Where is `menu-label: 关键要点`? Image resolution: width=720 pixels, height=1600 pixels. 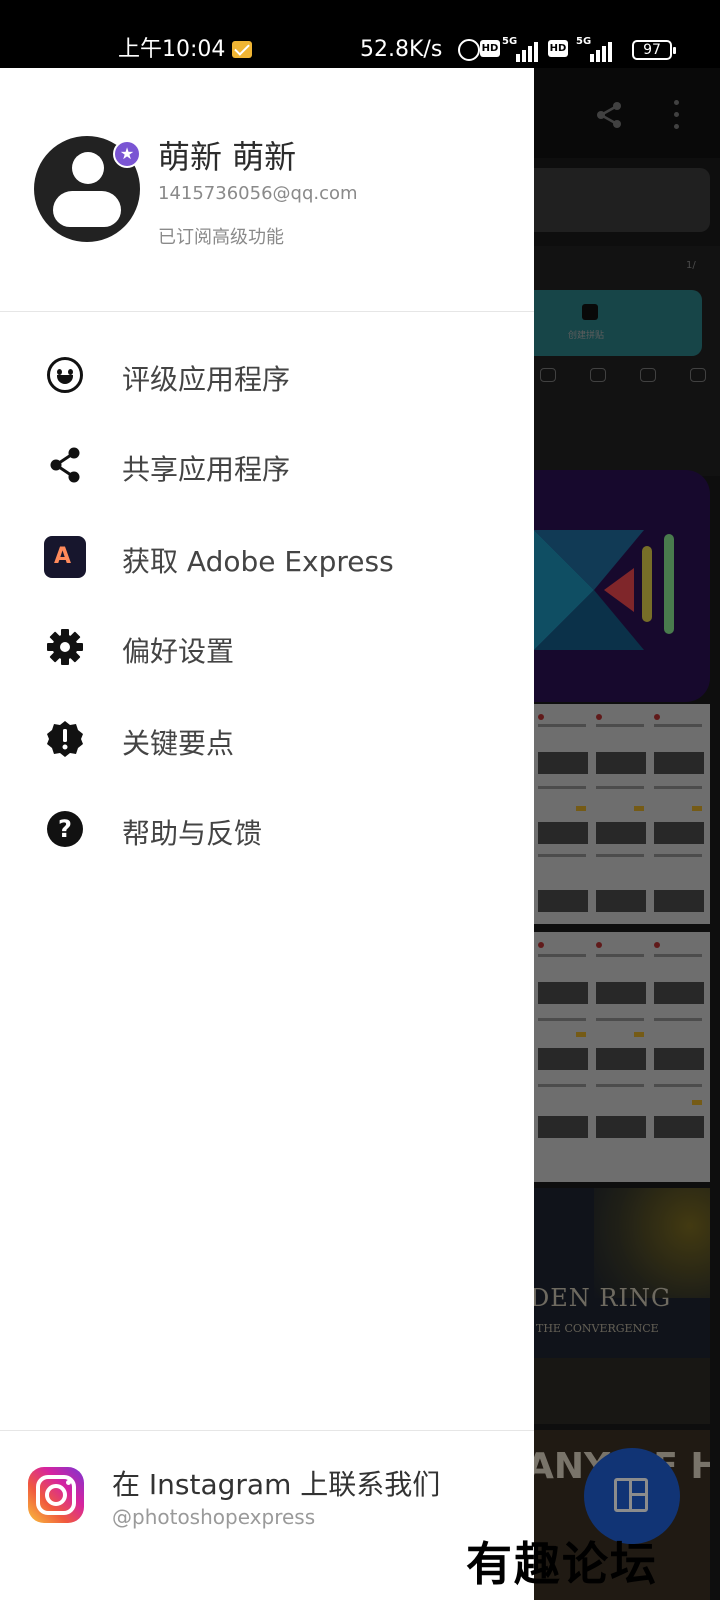 menu-label: 关键要点 is located at coordinates (178, 743).